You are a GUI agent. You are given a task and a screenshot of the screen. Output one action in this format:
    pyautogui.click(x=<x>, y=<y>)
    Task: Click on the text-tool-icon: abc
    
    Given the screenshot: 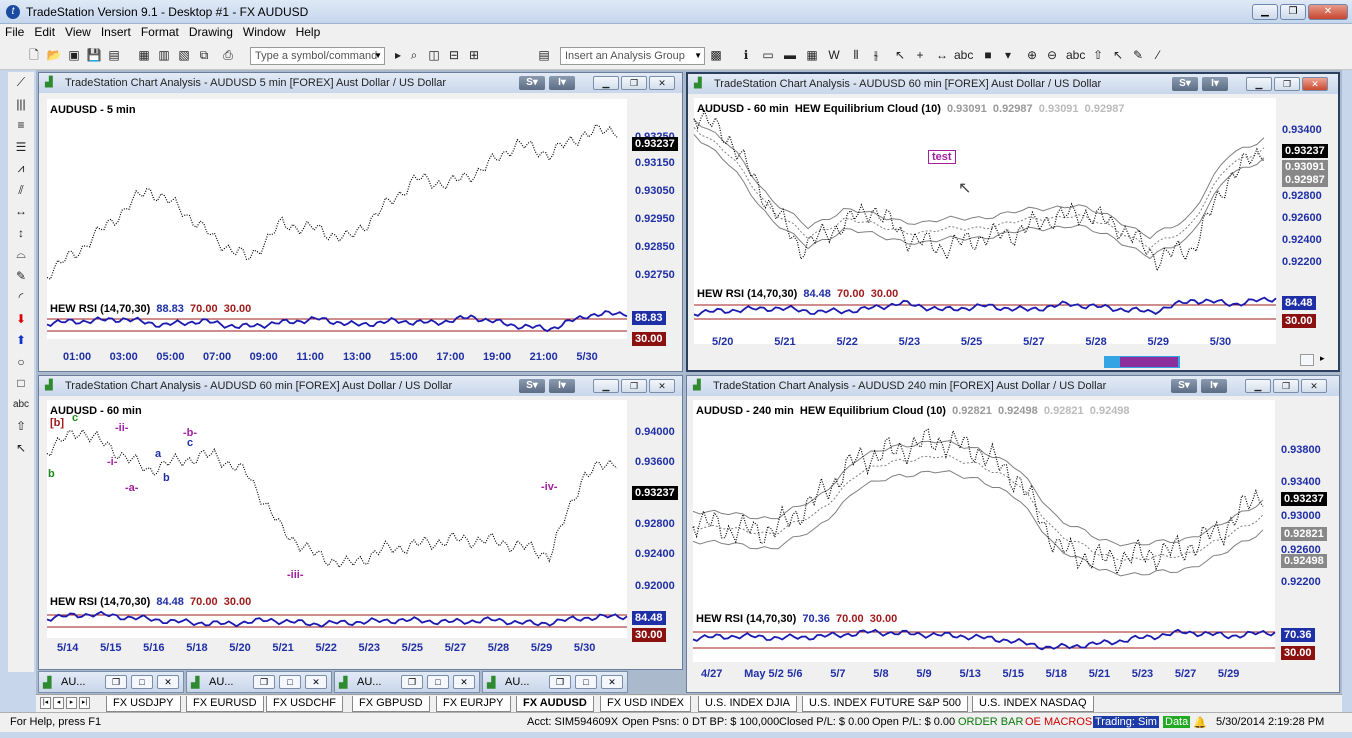 What is the action you would take?
    pyautogui.click(x=21, y=406)
    